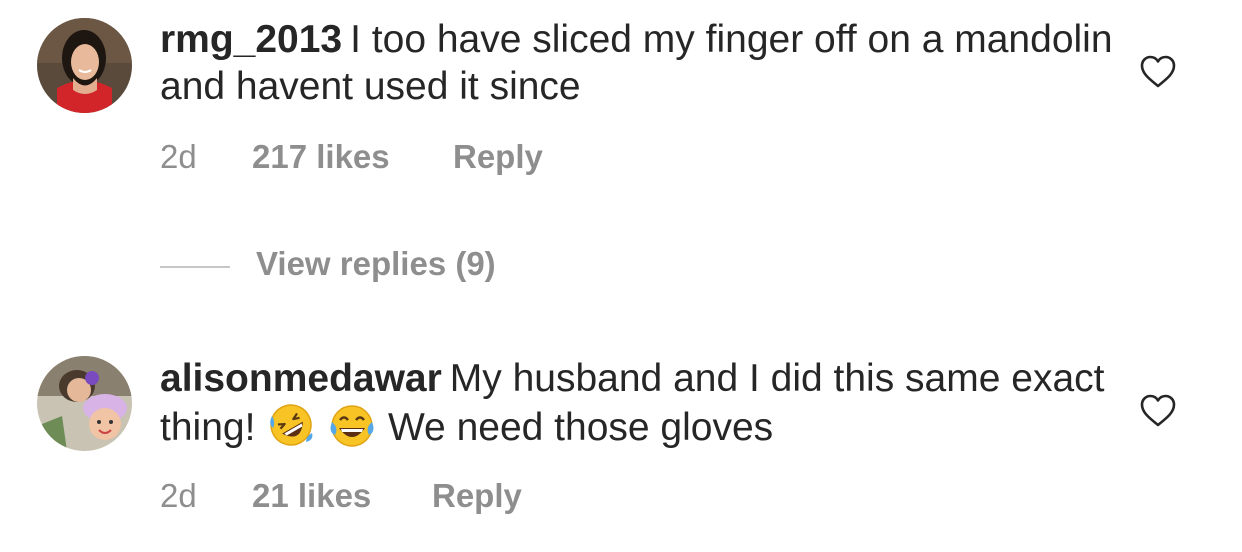 The width and height of the screenshot is (1242, 552). I want to click on replies-divider, so click(195, 267).